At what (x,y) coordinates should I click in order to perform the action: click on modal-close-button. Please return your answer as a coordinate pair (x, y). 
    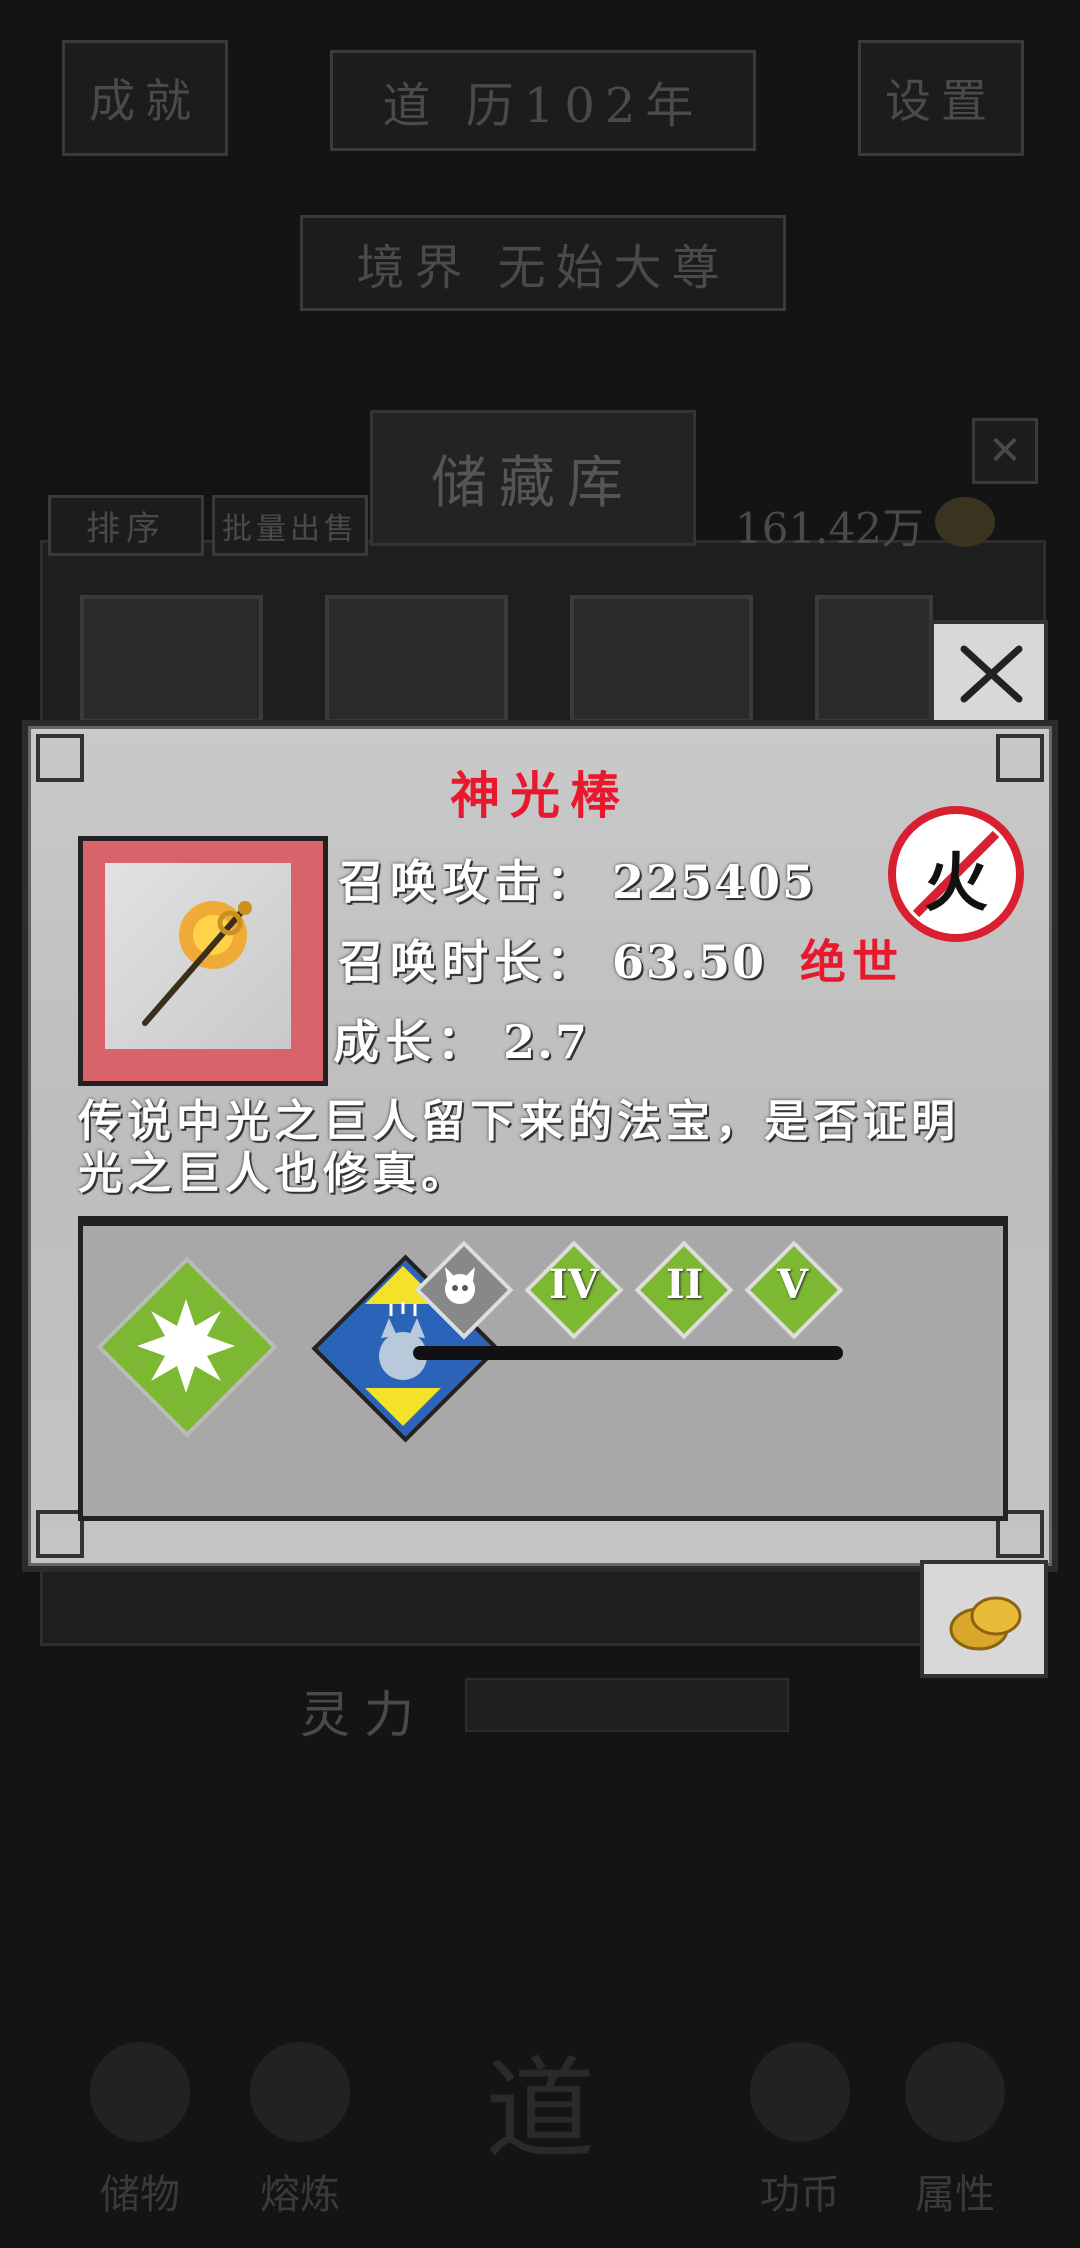
    Looking at the image, I should click on (989, 674).